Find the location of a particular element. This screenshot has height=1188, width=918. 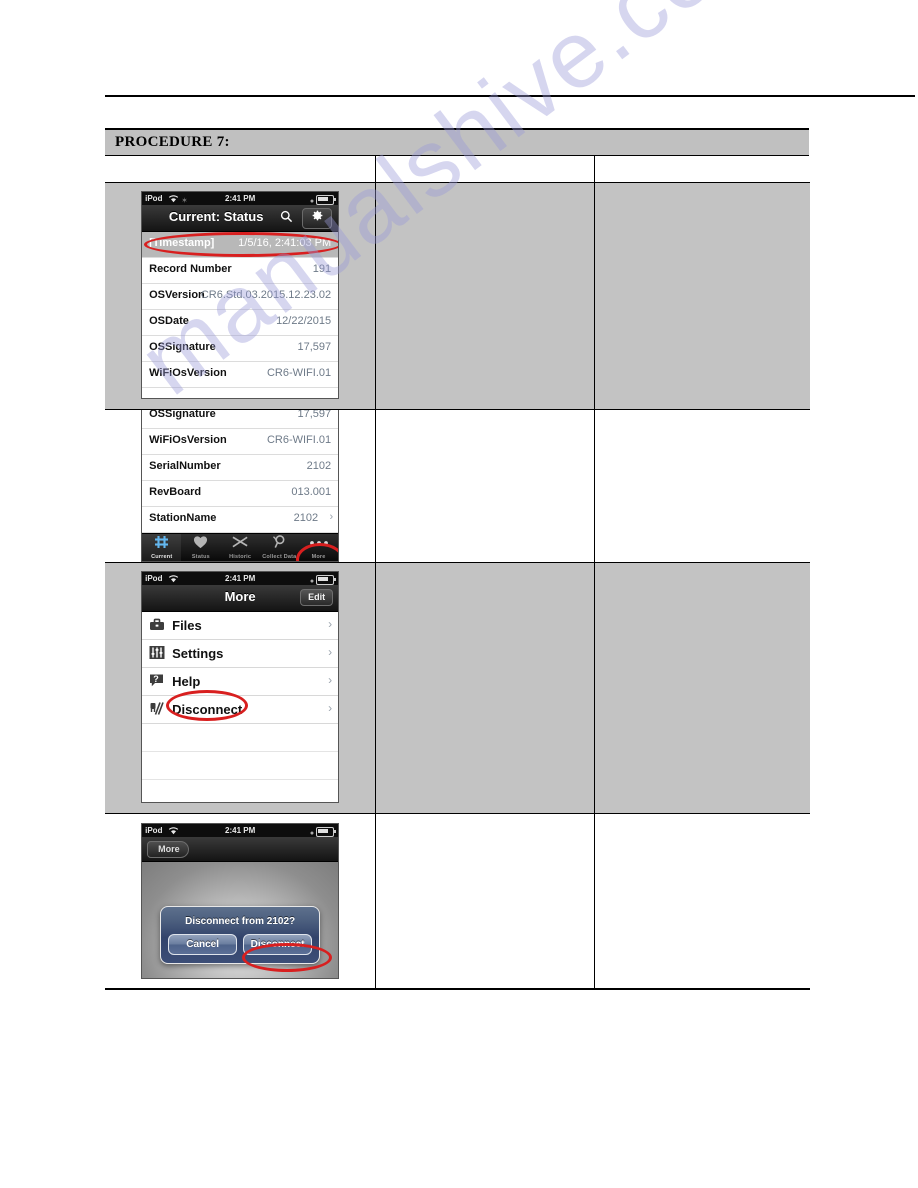

nav-bar: More is located at coordinates (240, 849).